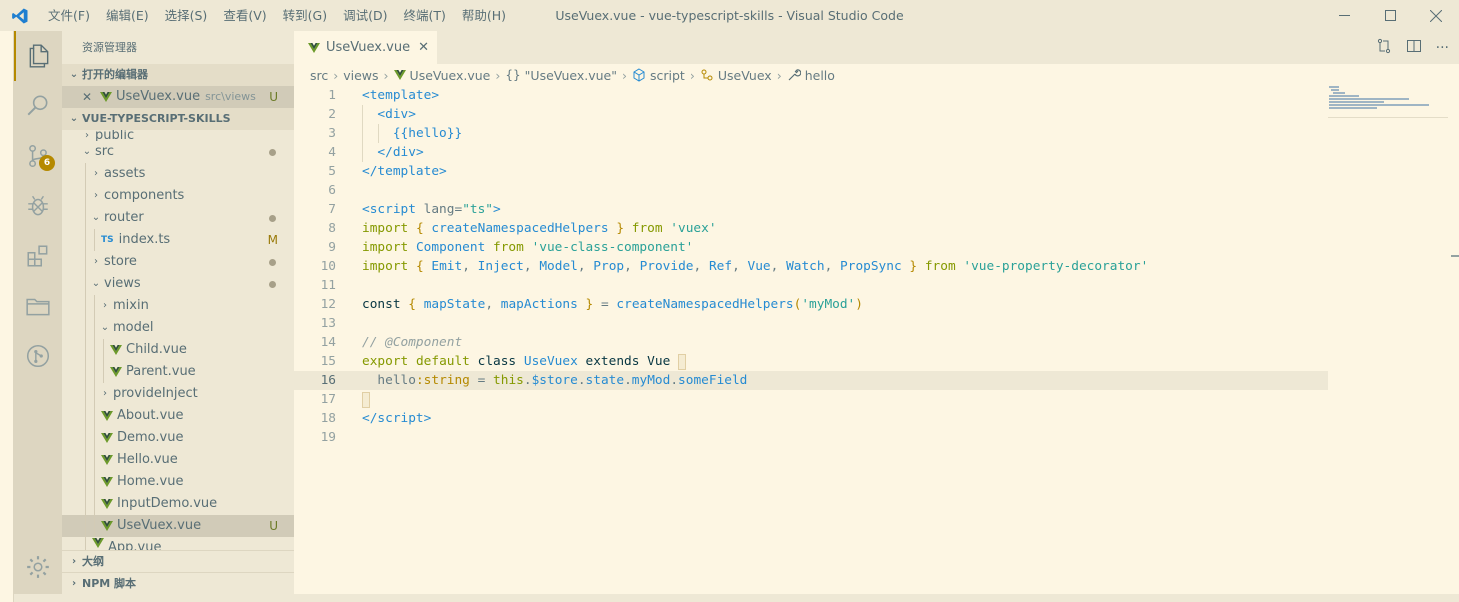 This screenshot has width=1459, height=602. I want to click on tree-item-label: model, so click(133, 327).